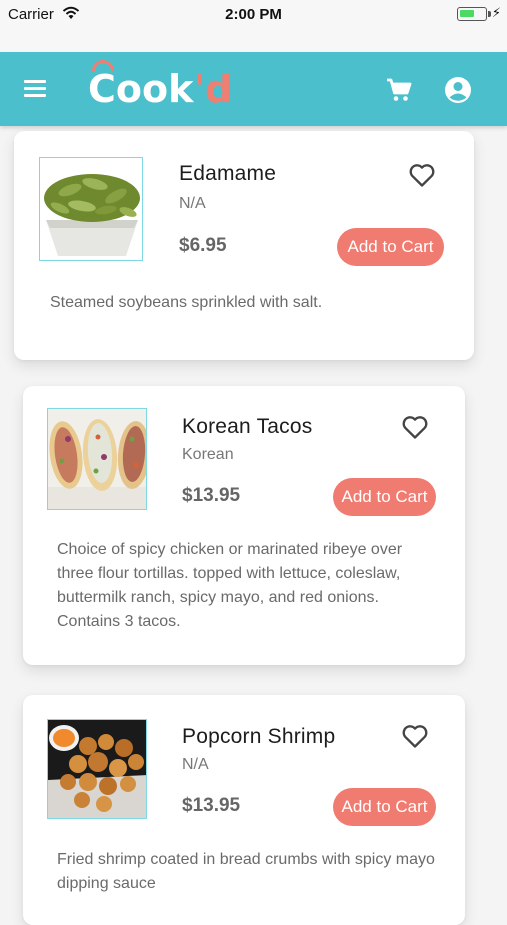 This screenshot has height=925, width=507. Describe the element at coordinates (474, 14) in the screenshot. I see `battery-icon` at that location.